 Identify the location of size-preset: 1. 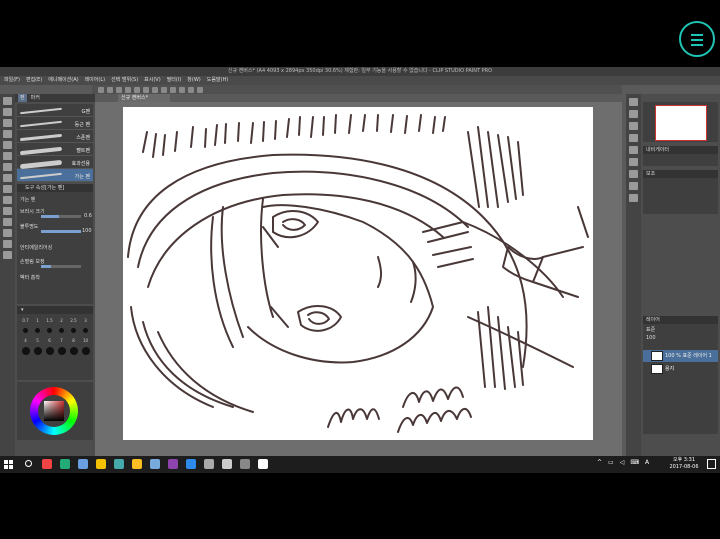
(37, 320).